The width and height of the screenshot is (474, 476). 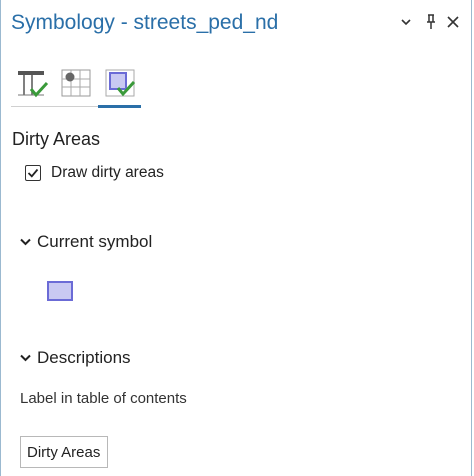 I want to click on tab-dirty-areas, so click(x=120, y=83).